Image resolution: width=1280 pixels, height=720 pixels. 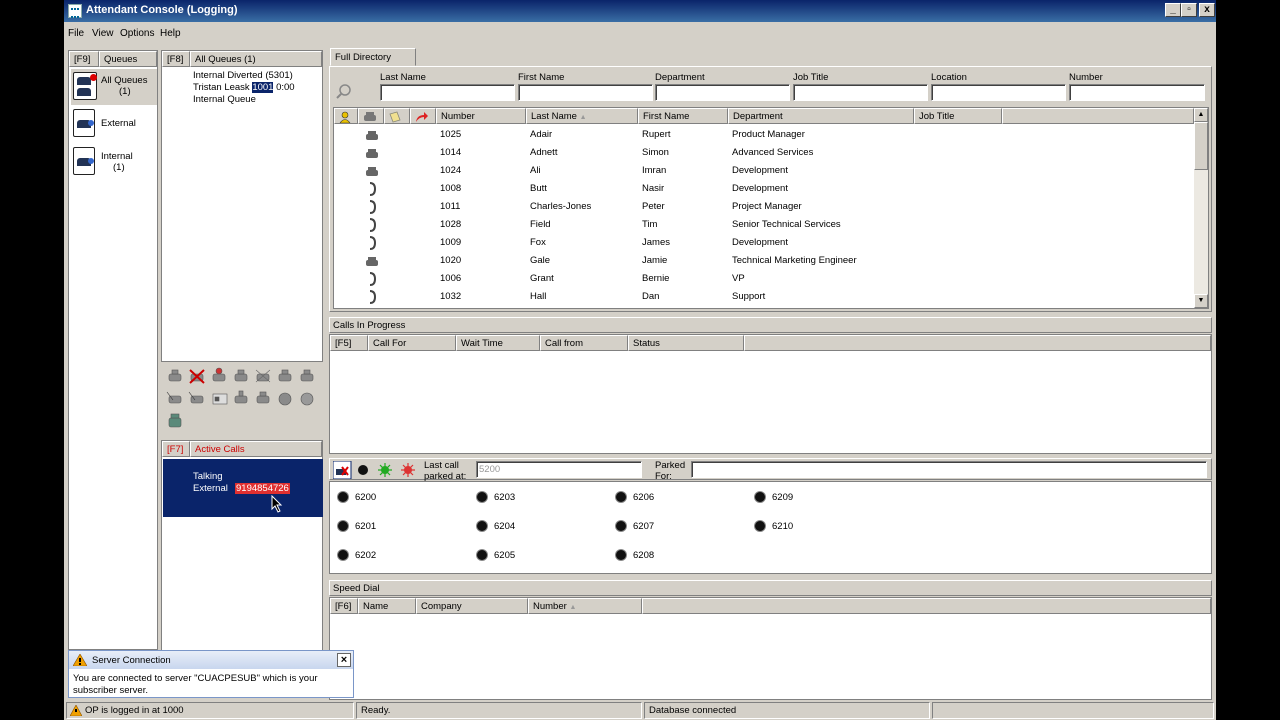 I want to click on park-slot: 6204, so click(x=522, y=528).